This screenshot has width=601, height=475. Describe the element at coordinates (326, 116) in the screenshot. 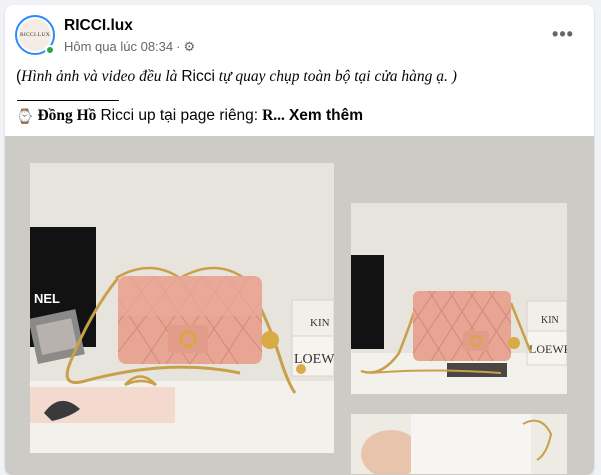

I see `see-more-link: Xem thêm` at that location.